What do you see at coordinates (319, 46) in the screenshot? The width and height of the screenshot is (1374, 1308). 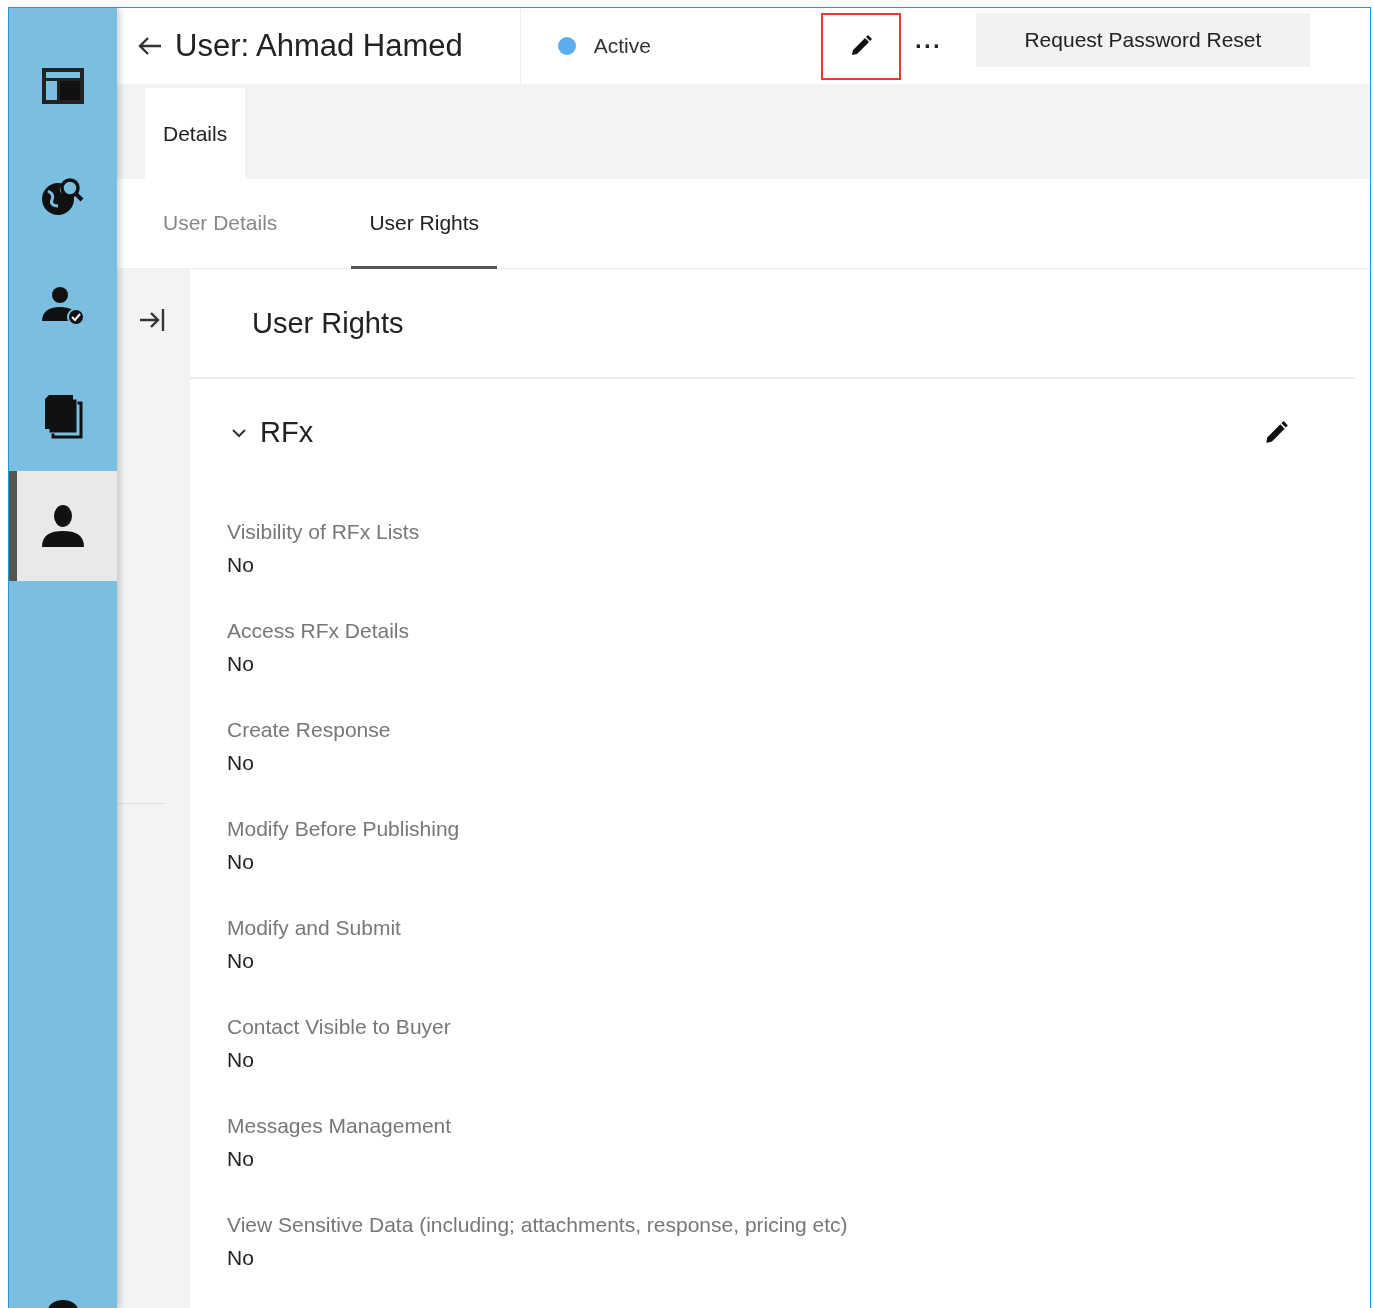 I see `page-title: User: Ahmad Hamed` at bounding box center [319, 46].